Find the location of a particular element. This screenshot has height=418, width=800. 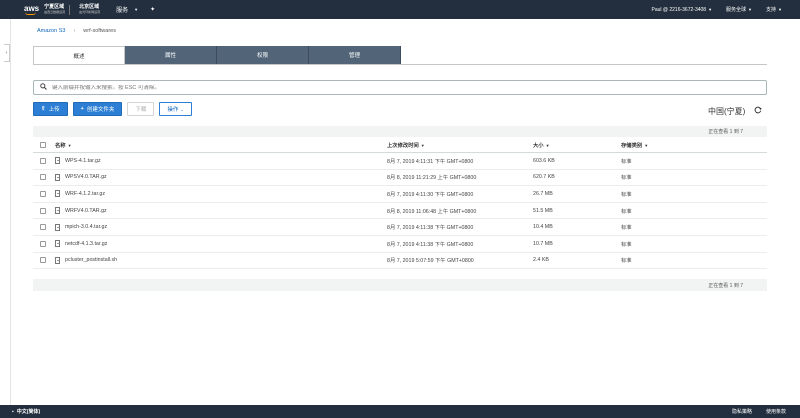

toolbar: ⇧ 上传 + 创建文件夹 下载 操作 ⌄ is located at coordinates (112, 109).